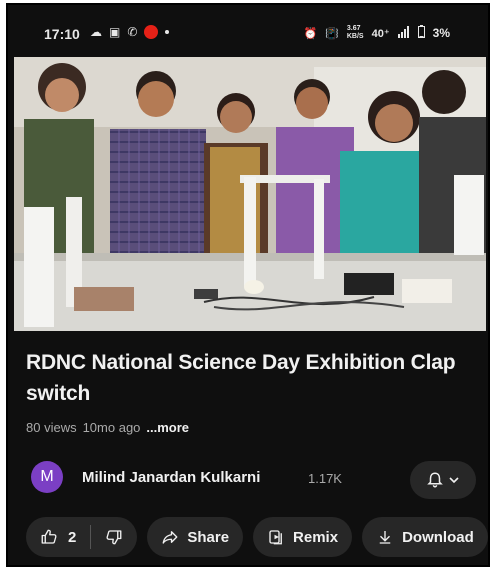 Image resolution: width=495 pixels, height=569 pixels. I want to click on vibrate-icon: 📳, so click(332, 33).